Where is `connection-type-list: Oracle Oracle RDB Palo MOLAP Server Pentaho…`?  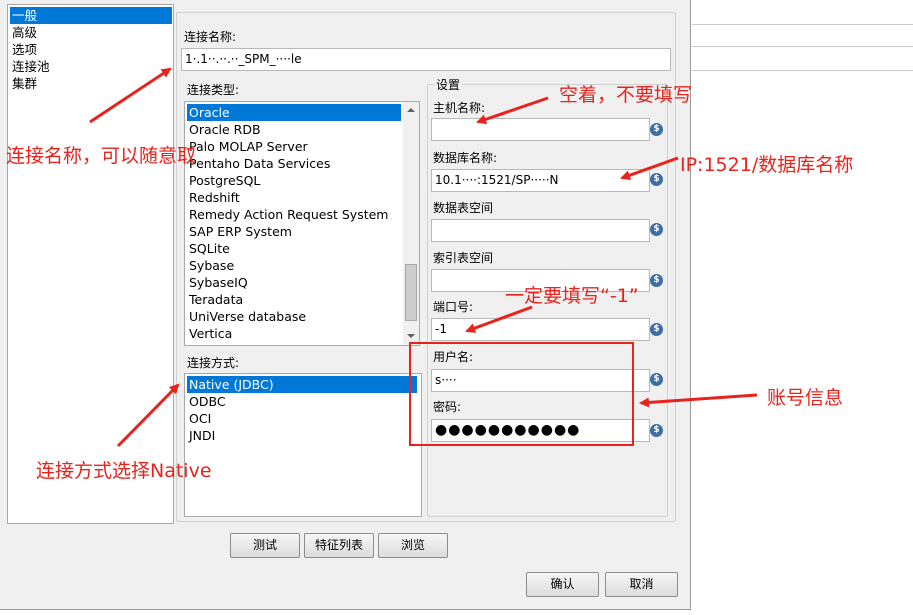 connection-type-list: Oracle Oracle RDB Palo MOLAP Server Pentaho… is located at coordinates (302, 223).